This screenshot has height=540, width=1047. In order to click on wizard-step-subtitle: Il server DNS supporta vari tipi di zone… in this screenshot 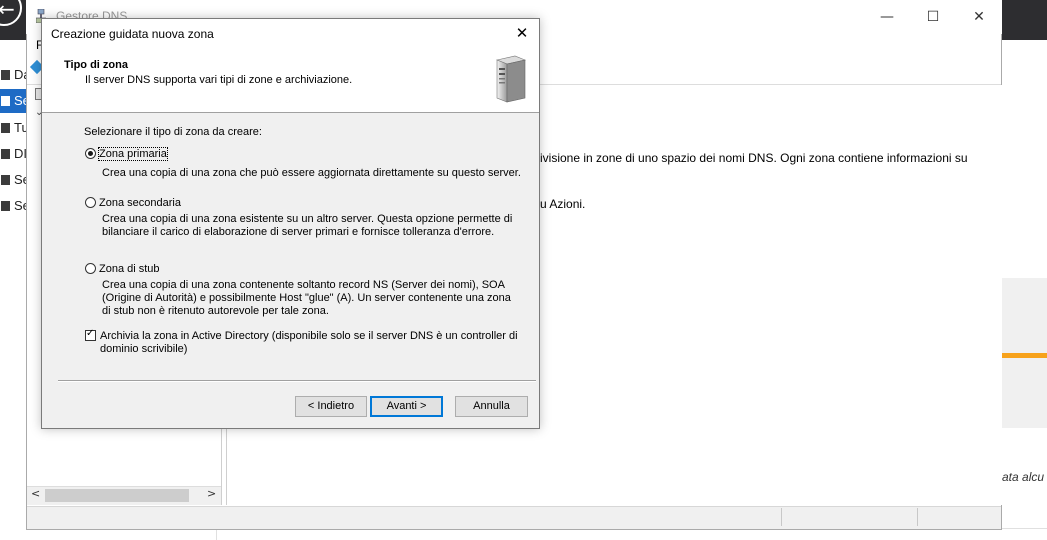, I will do `click(219, 80)`.